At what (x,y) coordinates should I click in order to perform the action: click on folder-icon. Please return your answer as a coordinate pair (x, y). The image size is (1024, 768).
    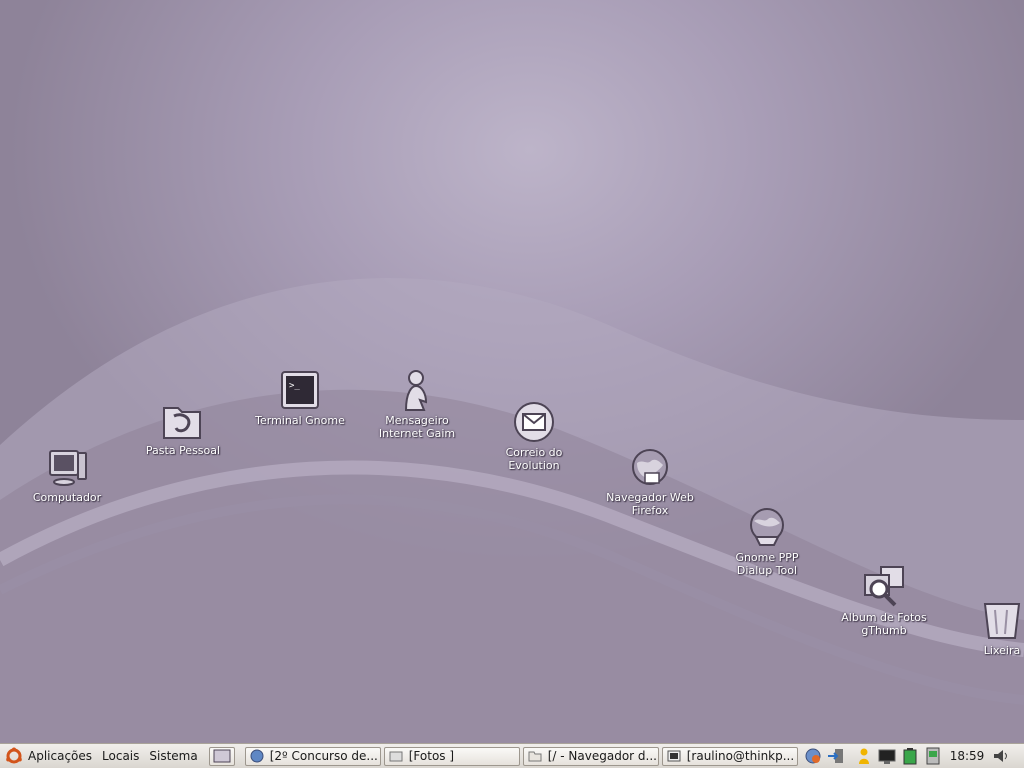
    Looking at the image, I should click on (535, 756).